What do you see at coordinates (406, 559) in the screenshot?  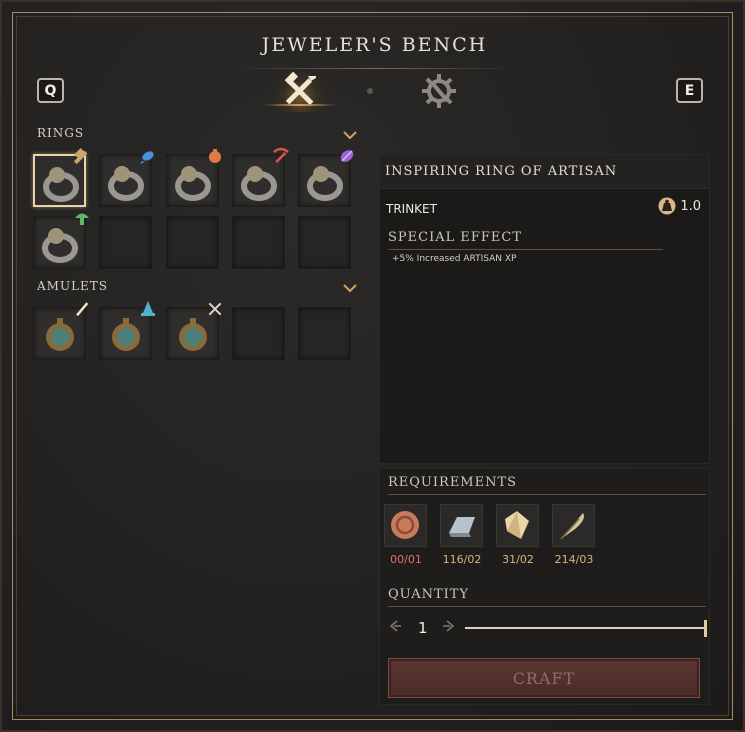 I see `material-count: 00/01` at bounding box center [406, 559].